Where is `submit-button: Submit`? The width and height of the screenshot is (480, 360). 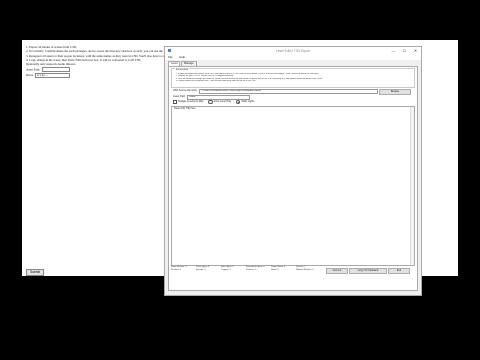
submit-button: Submit is located at coordinates (35, 272).